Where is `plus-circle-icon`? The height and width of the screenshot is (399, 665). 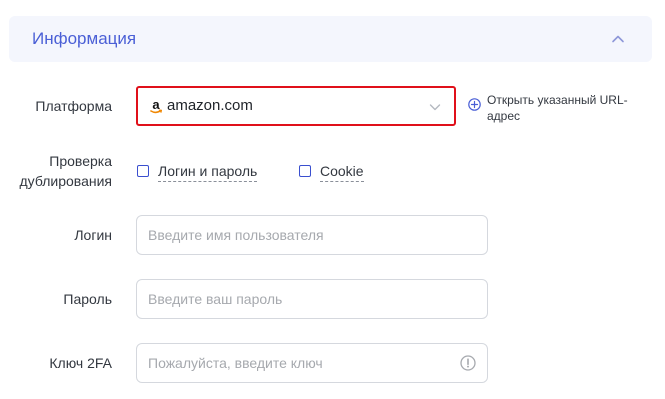
plus-circle-icon is located at coordinates (474, 104).